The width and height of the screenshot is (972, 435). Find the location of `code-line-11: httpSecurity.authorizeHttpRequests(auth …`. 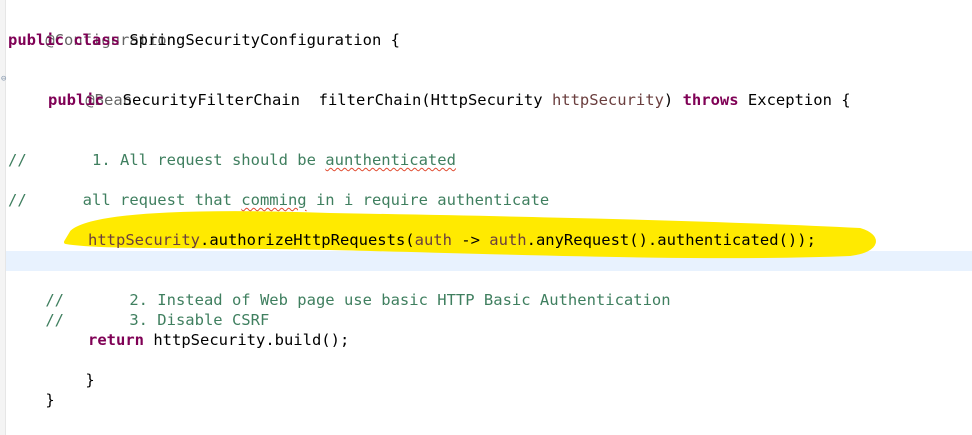

code-line-11: httpSecurity.authorizeHttpRequests(auth … is located at coordinates (452, 240).